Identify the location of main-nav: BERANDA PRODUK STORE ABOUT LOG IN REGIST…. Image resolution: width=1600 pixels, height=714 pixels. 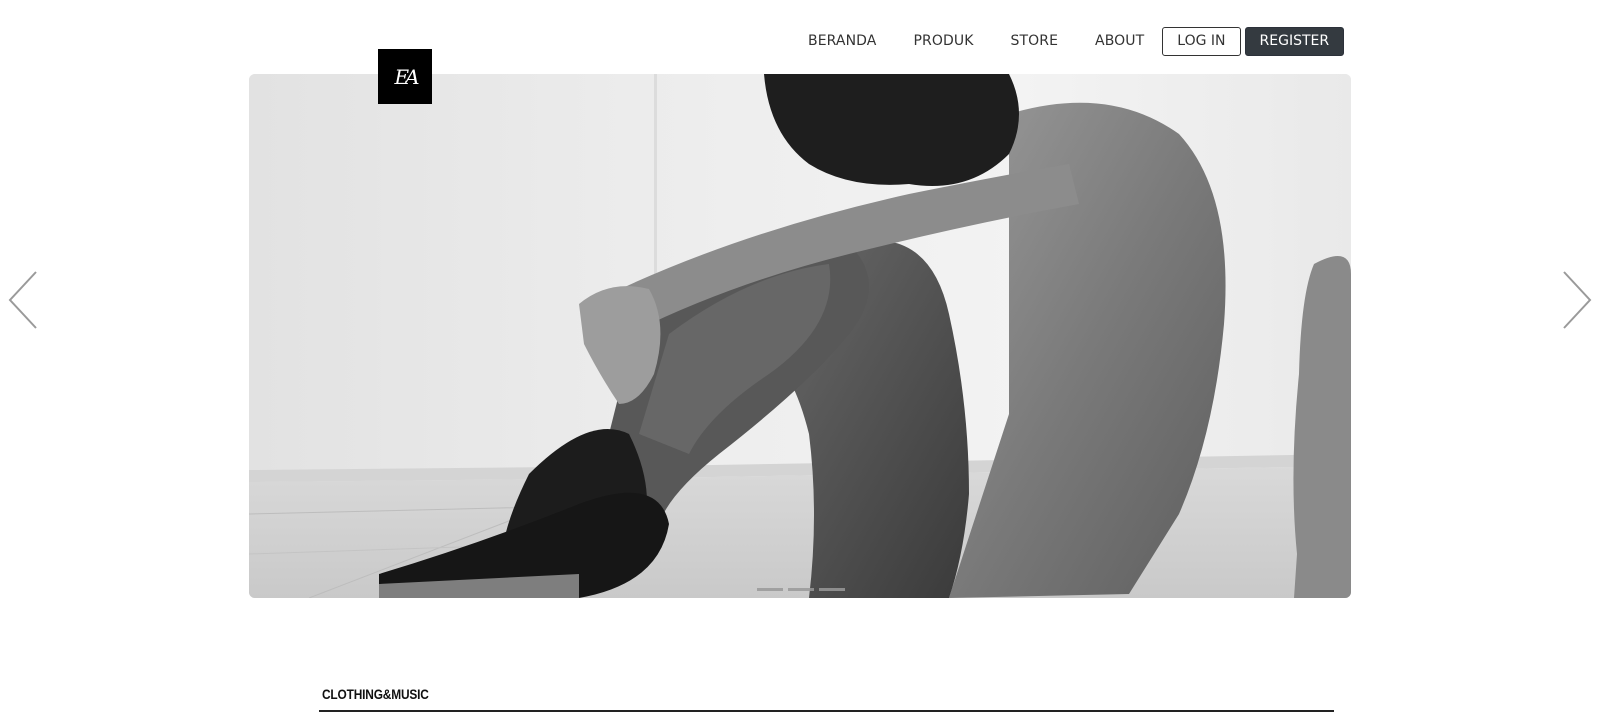
(1076, 41).